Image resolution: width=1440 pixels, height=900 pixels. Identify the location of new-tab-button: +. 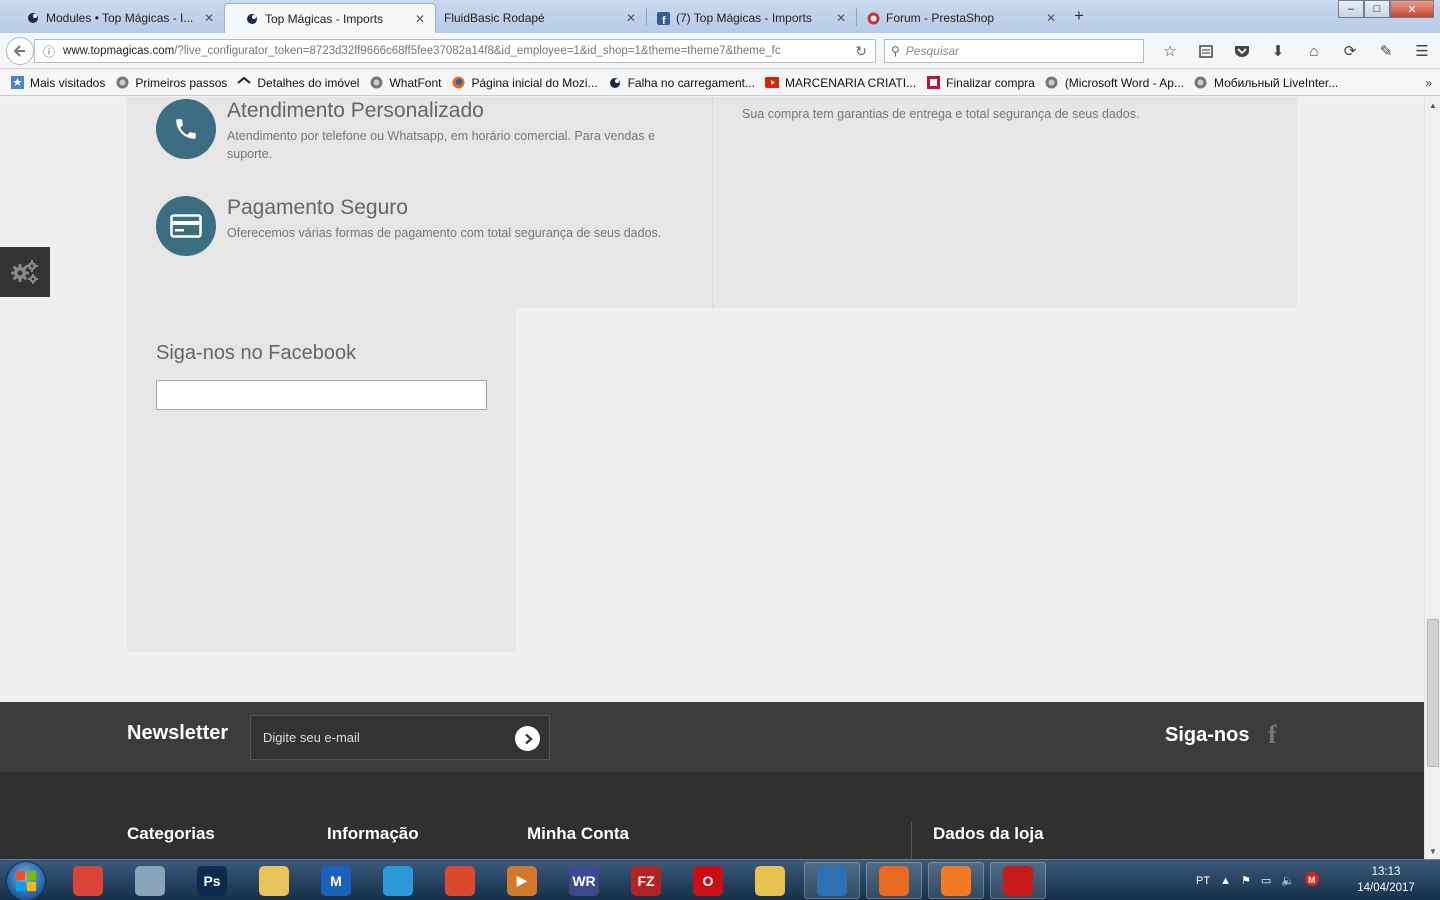
(1079, 16).